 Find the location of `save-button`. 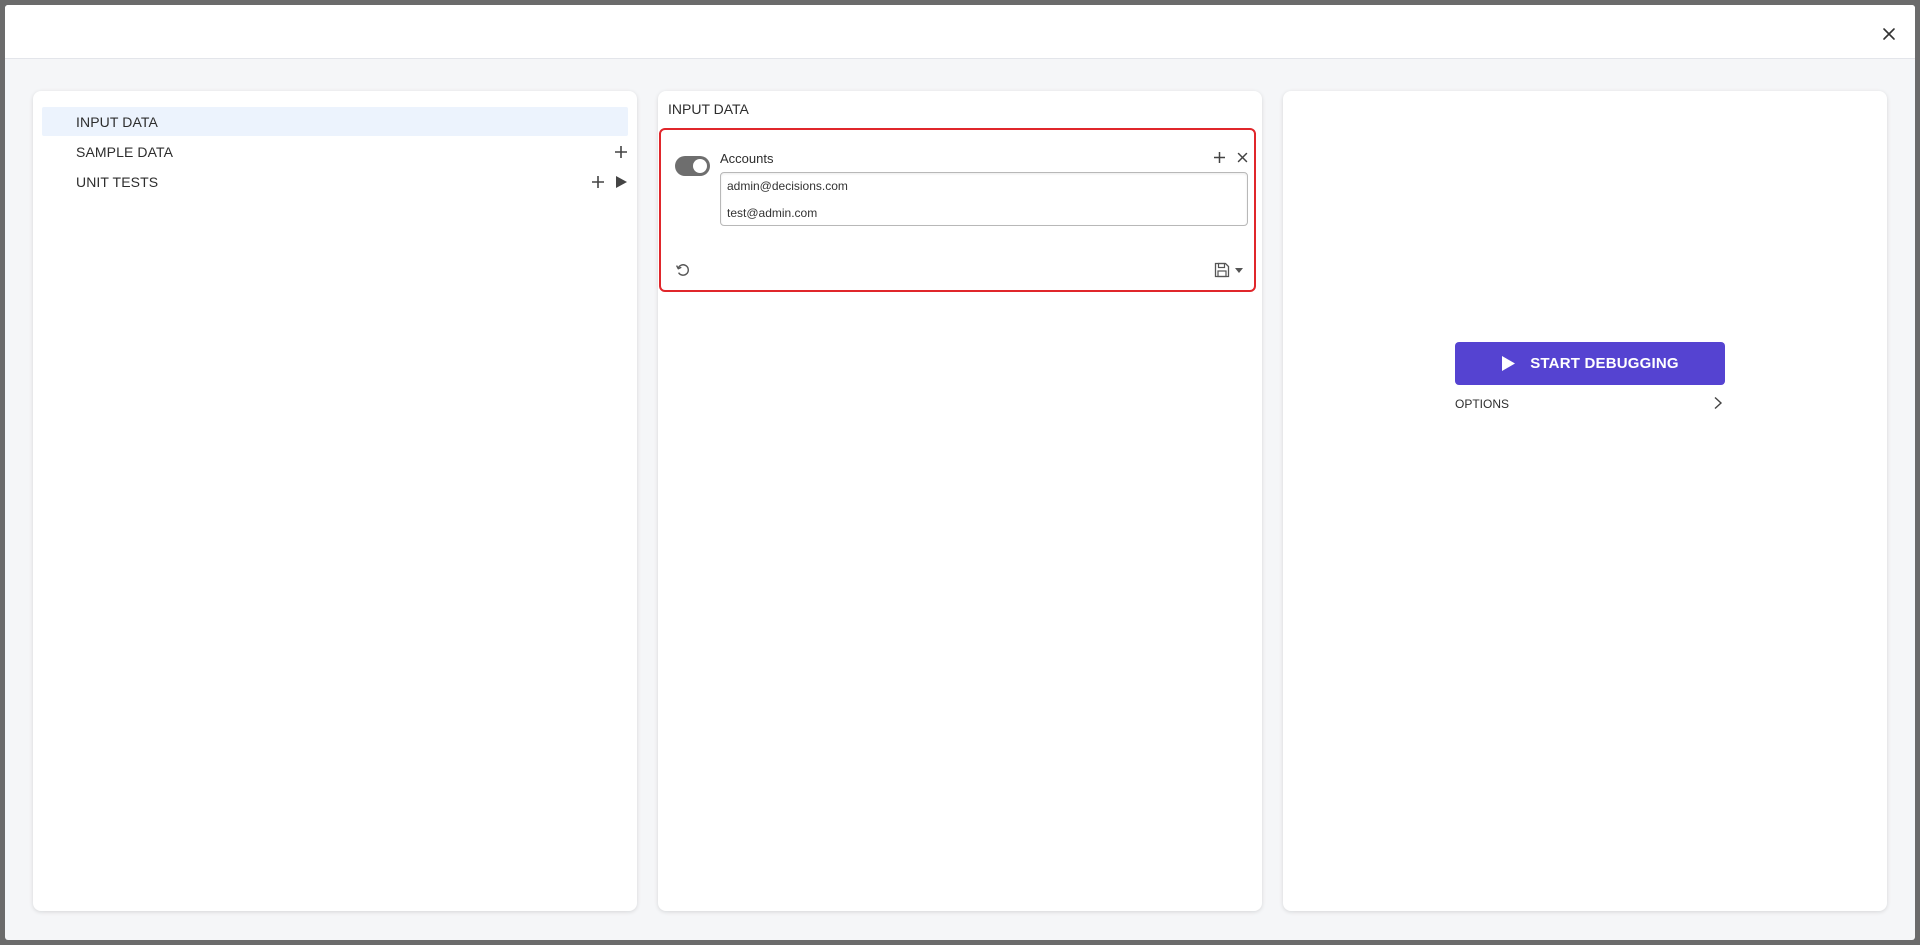

save-button is located at coordinates (1228, 270).